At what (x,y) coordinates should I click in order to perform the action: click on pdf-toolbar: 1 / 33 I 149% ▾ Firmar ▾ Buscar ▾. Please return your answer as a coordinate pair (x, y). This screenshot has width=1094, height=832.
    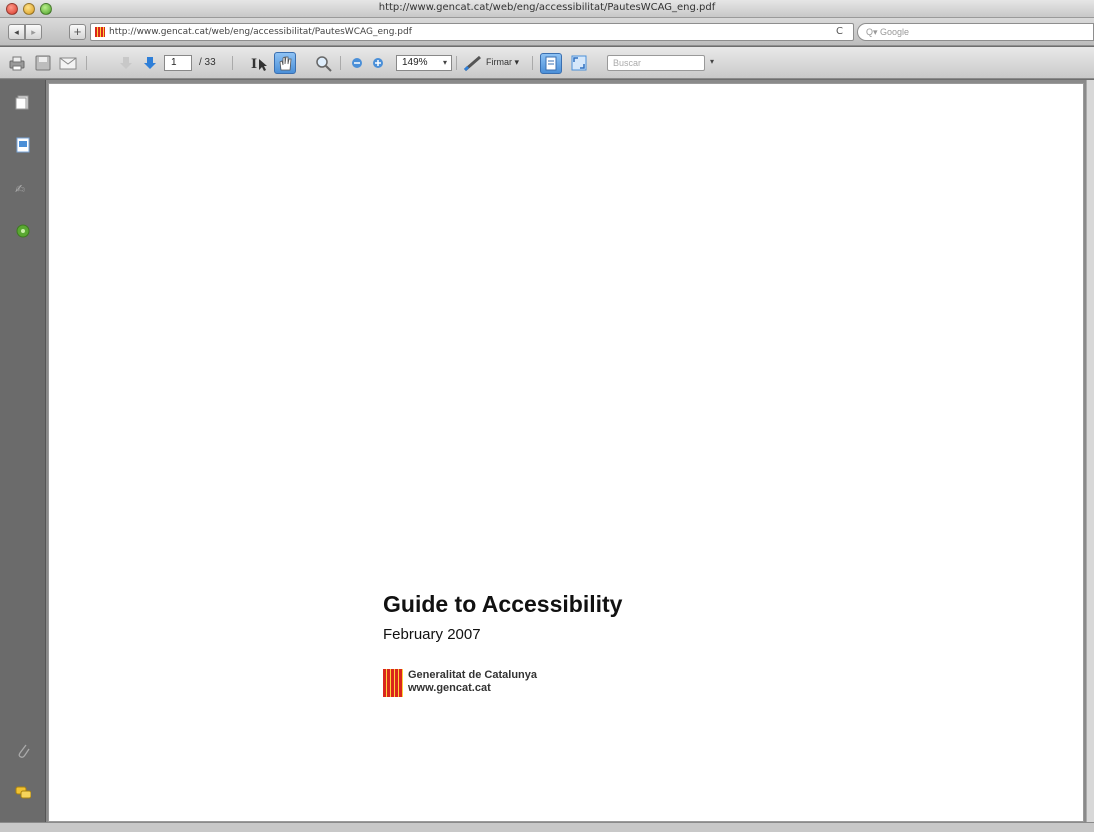
    Looking at the image, I should click on (547, 63).